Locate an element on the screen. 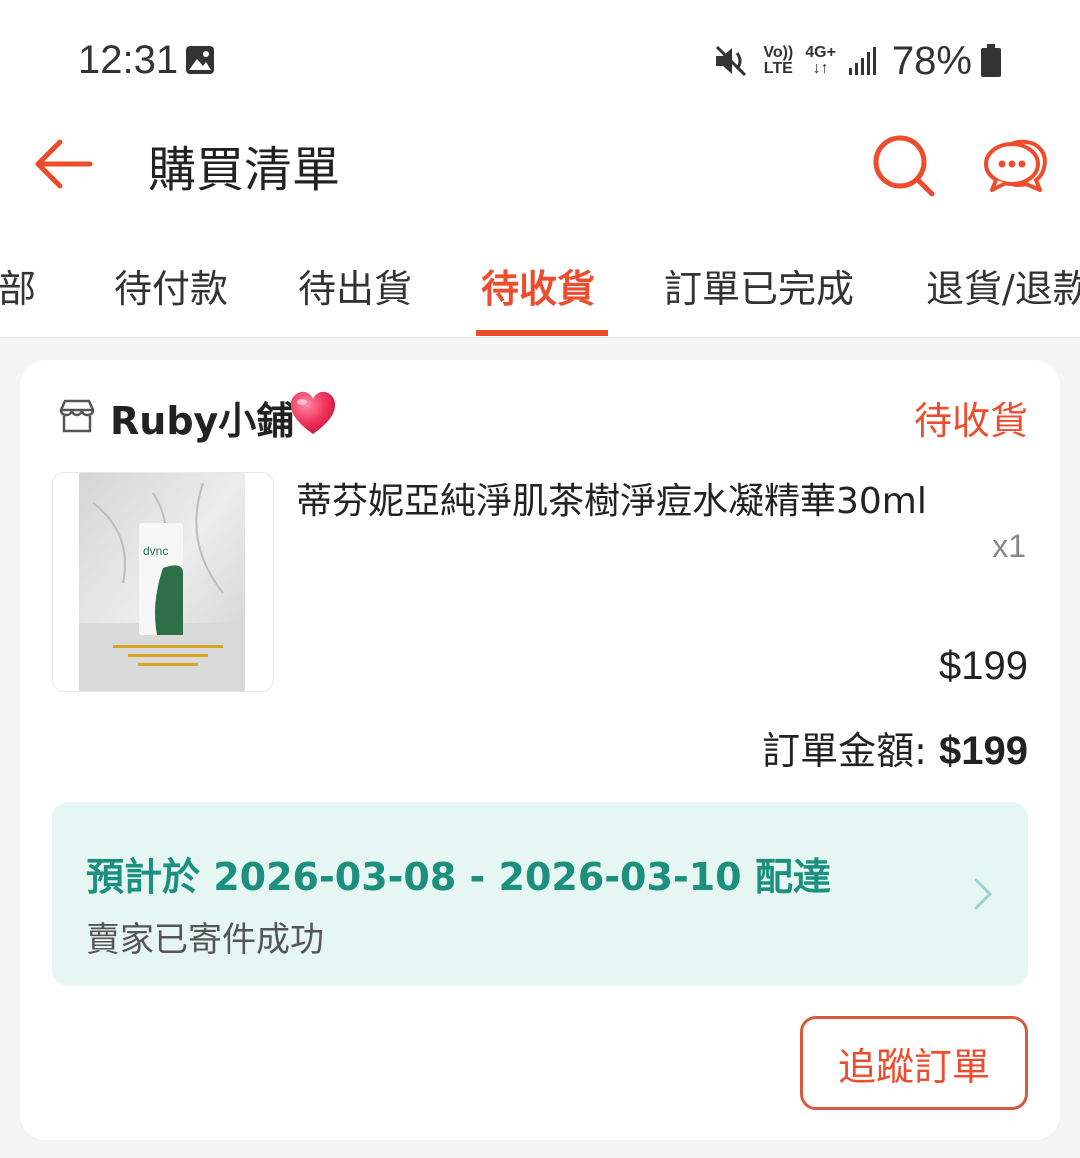  product-image: dvnc is located at coordinates (163, 582).